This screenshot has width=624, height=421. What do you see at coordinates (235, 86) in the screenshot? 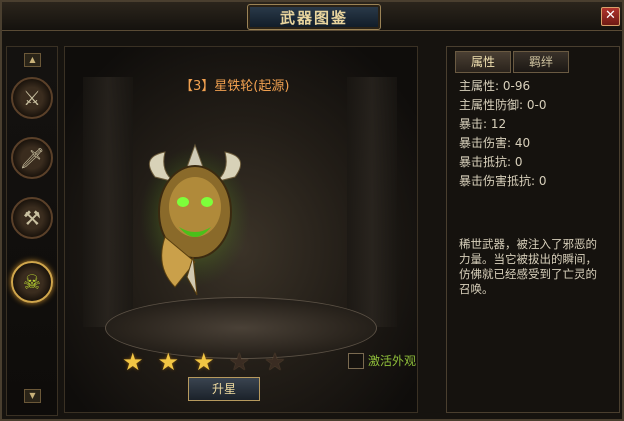
I see `weapon-name: 【3】星铁轮(起源)` at bounding box center [235, 86].